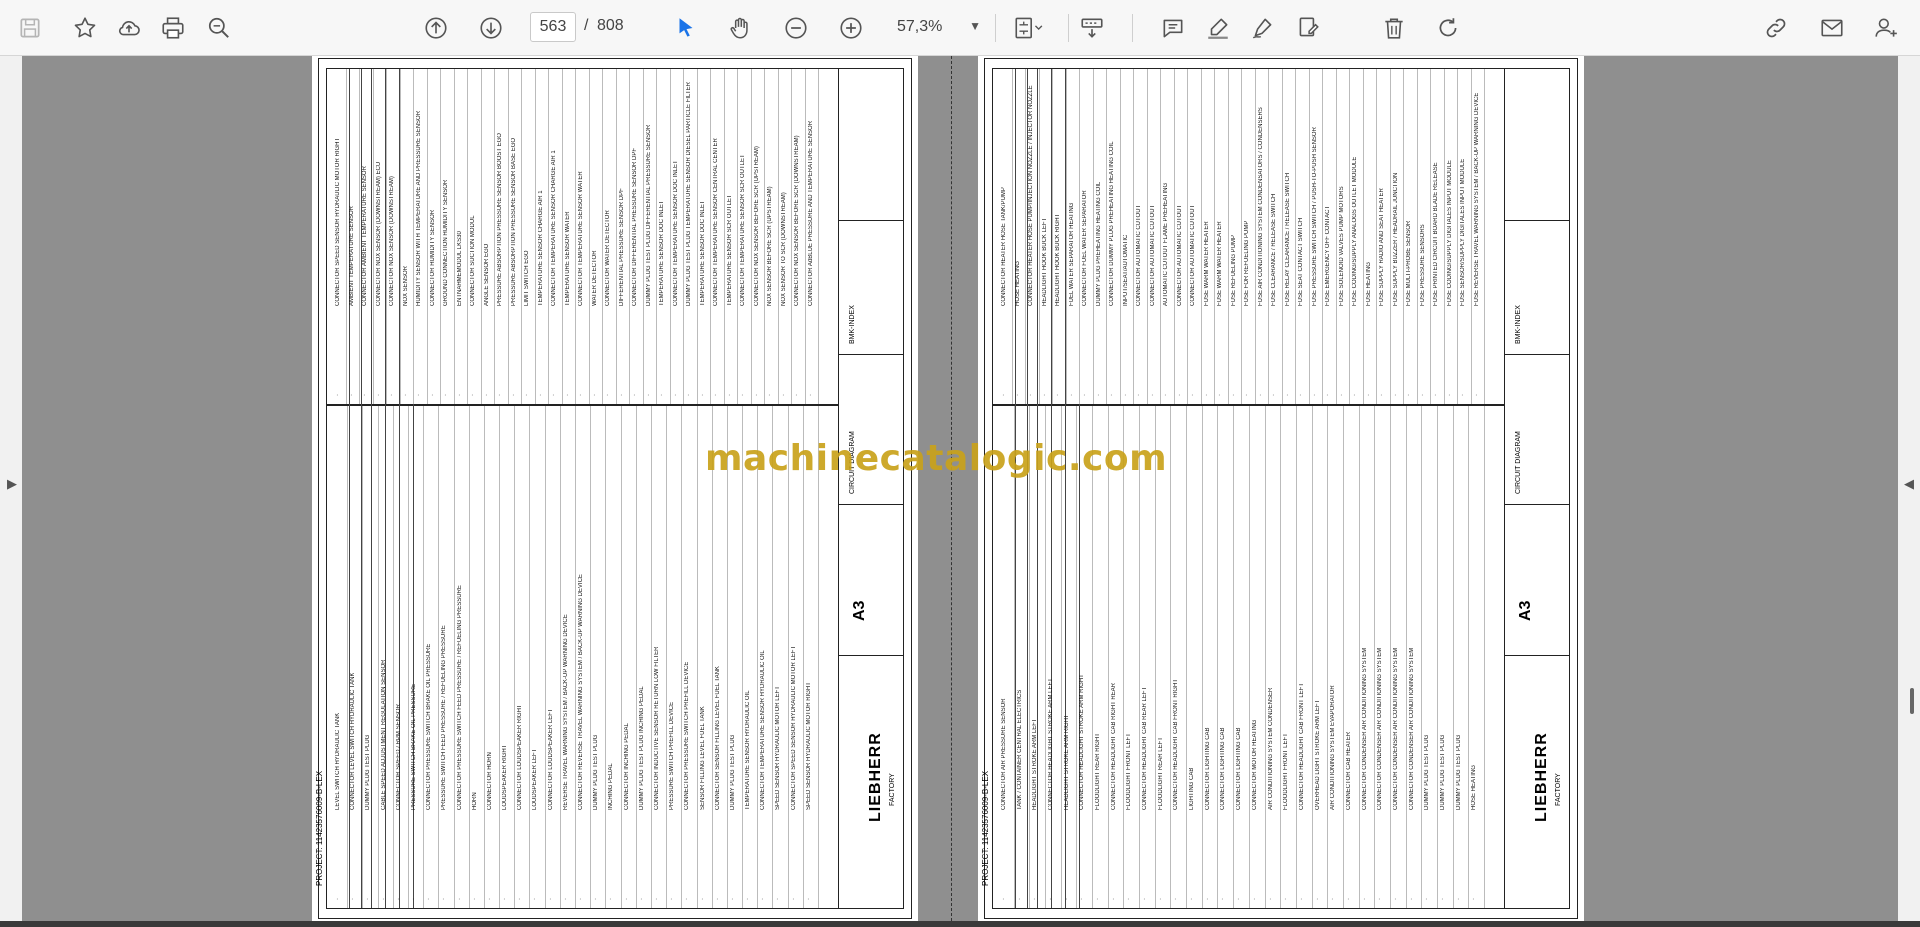  Describe the element at coordinates (1274, 249) in the screenshot. I see `index-entry: FUSE CLEARANCE / RELEASE SWITCH` at that location.